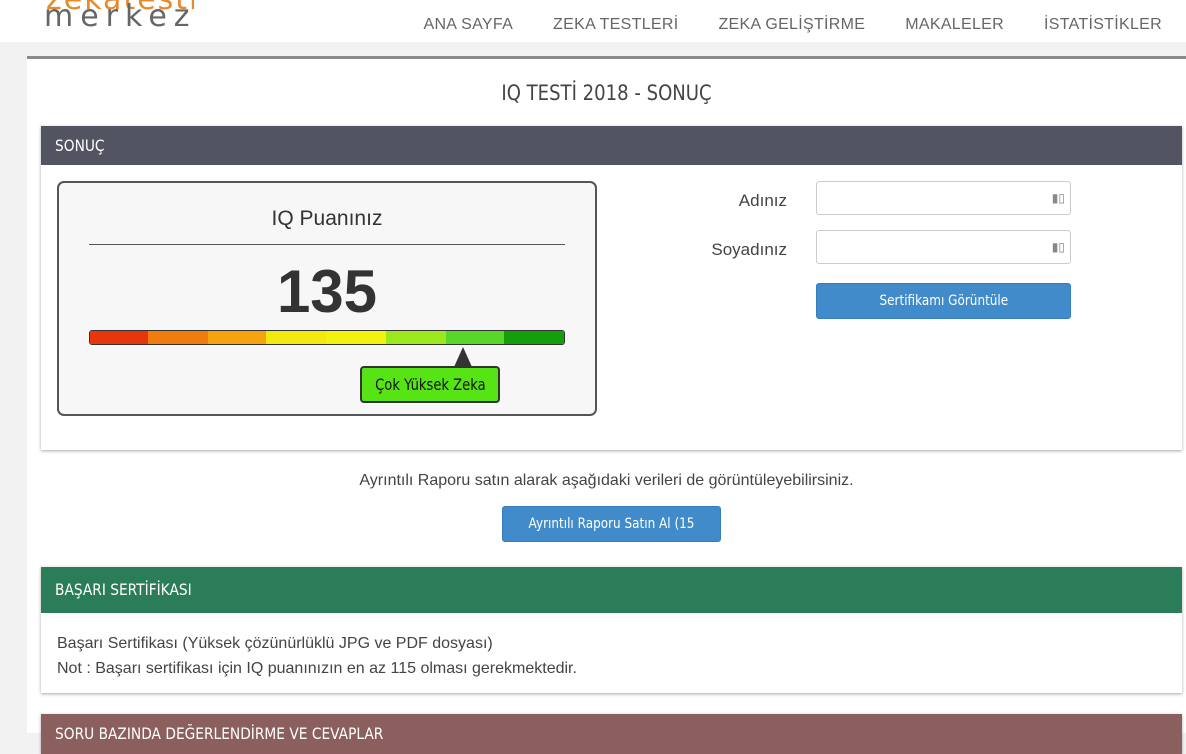 This screenshot has width=1186, height=754. I want to click on result-panel-header: SONUÇ, so click(611, 145).